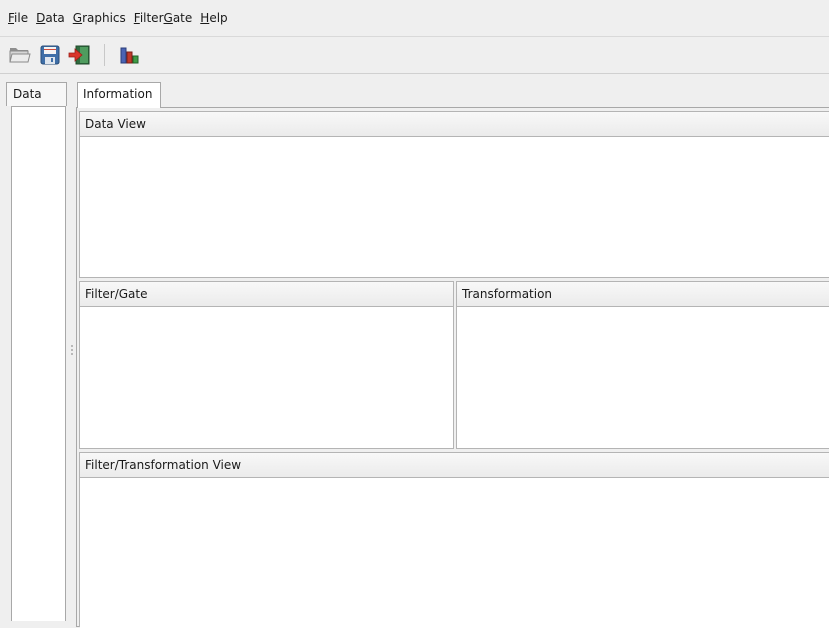 The image size is (829, 628). I want to click on save-icon, so click(50, 55).